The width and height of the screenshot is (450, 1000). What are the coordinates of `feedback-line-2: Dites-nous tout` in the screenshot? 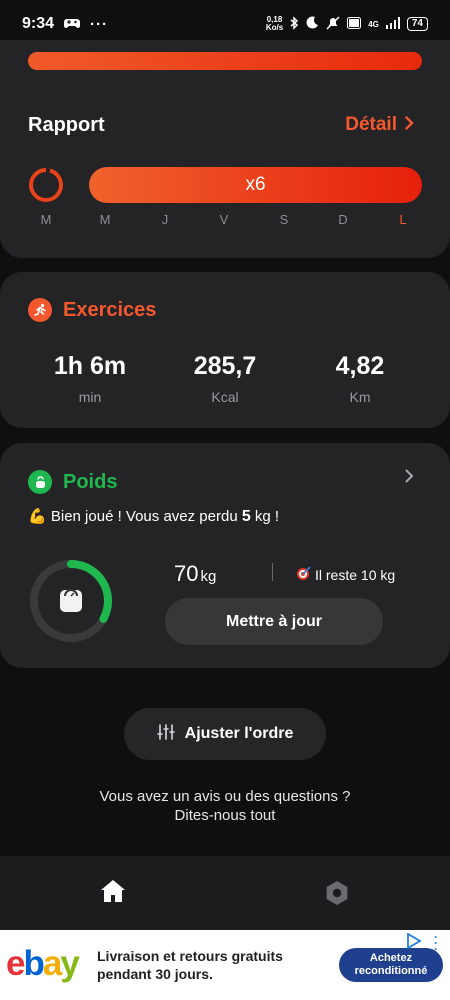 It's located at (225, 815).